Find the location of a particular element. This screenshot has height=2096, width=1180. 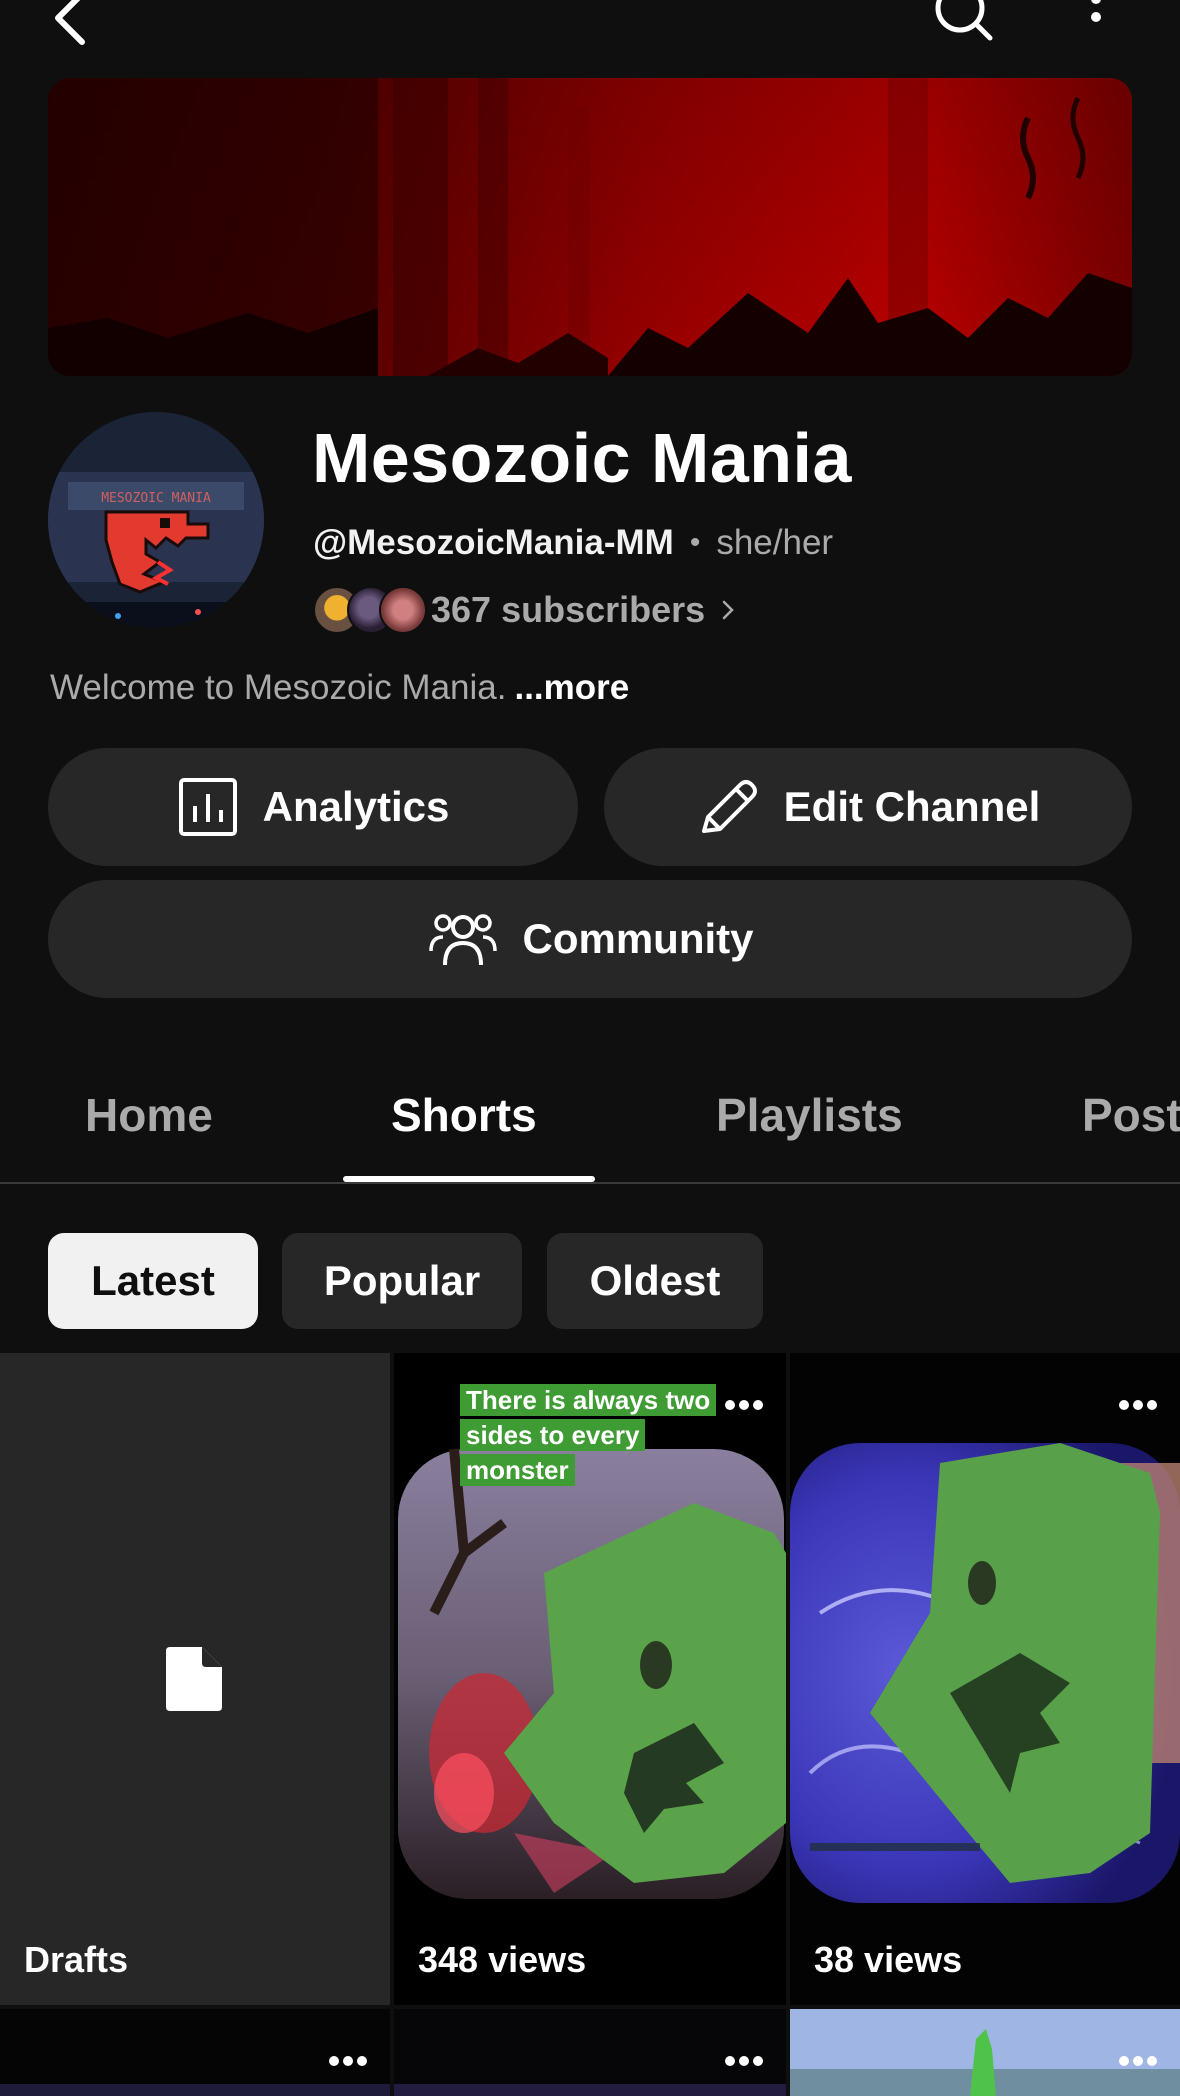

channel-avatar: MESOZOIC MANIA is located at coordinates (156, 520).